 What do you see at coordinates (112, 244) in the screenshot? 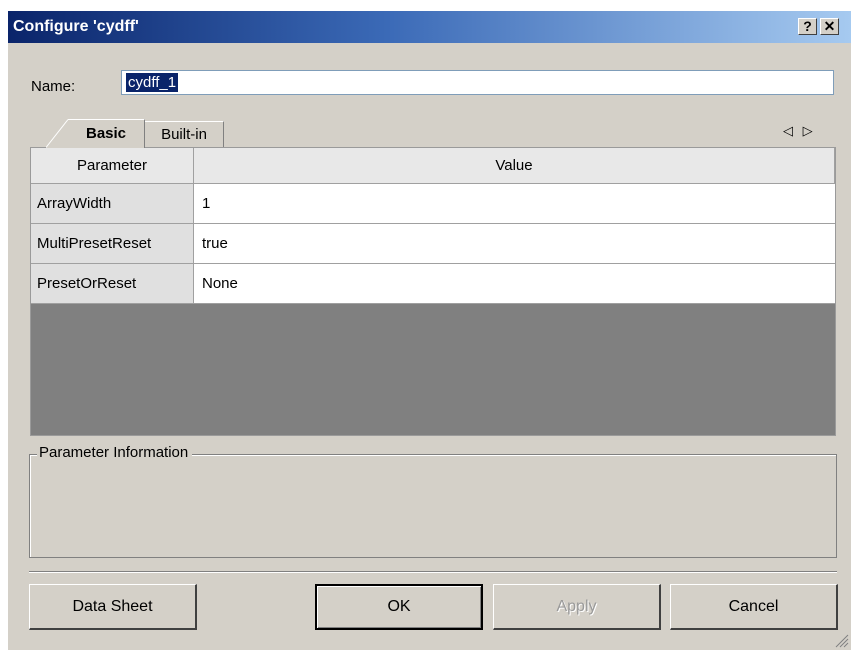
I see `param-name: MultiPresetReset` at bounding box center [112, 244].